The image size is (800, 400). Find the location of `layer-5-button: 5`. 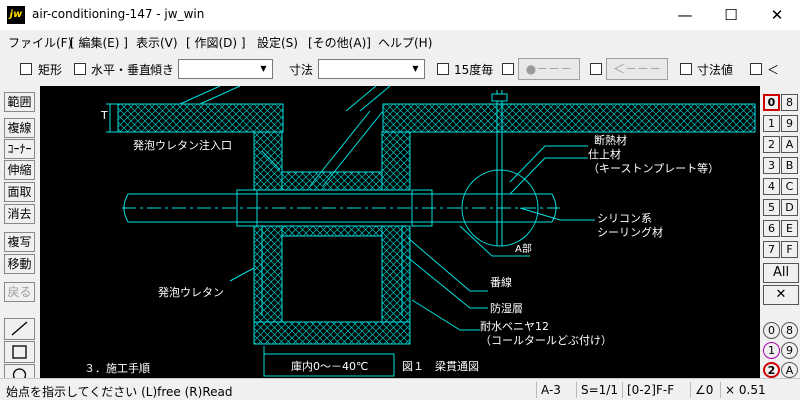

layer-5-button: 5 is located at coordinates (771, 207).